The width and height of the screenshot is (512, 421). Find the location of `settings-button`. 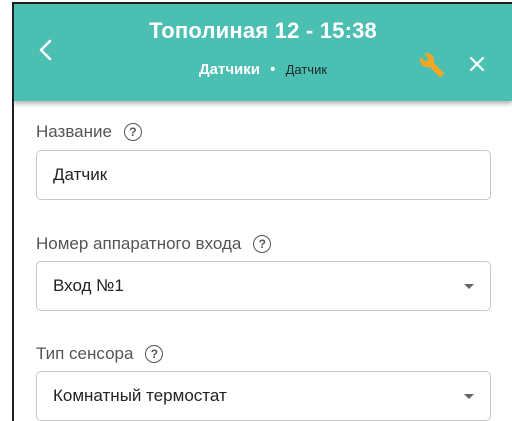

settings-button is located at coordinates (432, 65).